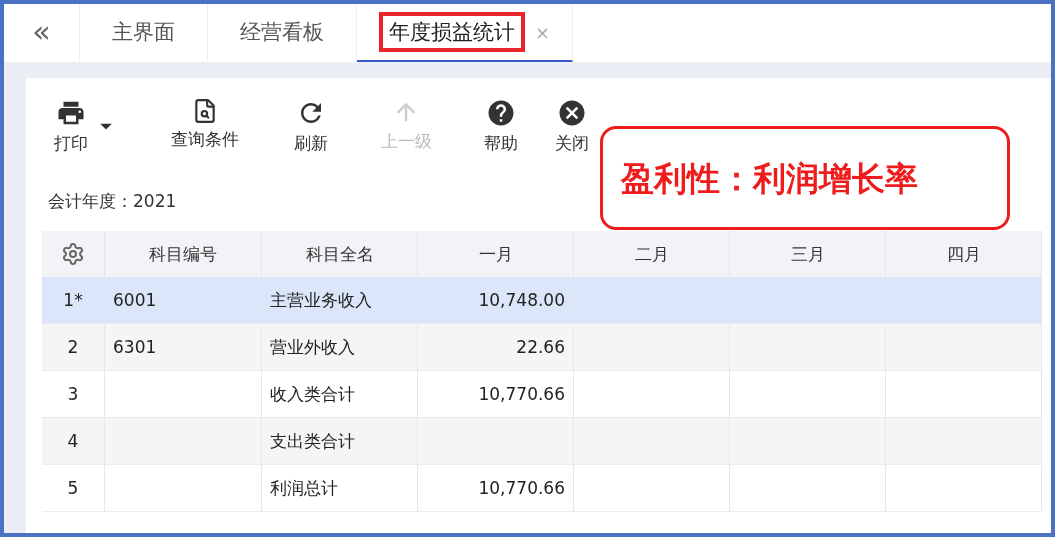 The width and height of the screenshot is (1055, 537). I want to click on row-number: 4, so click(73, 441).